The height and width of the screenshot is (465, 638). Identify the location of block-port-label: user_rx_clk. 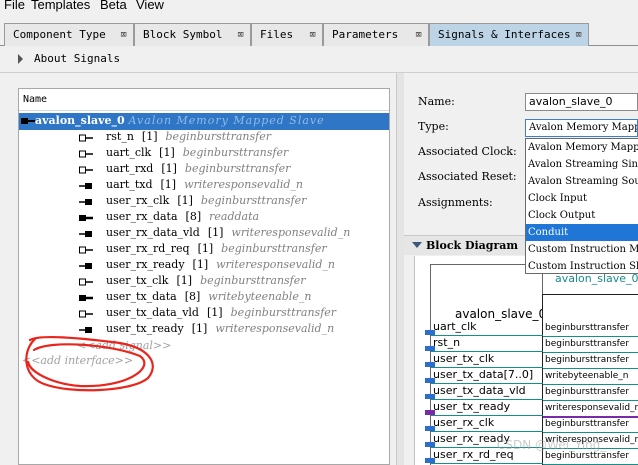
(464, 422).